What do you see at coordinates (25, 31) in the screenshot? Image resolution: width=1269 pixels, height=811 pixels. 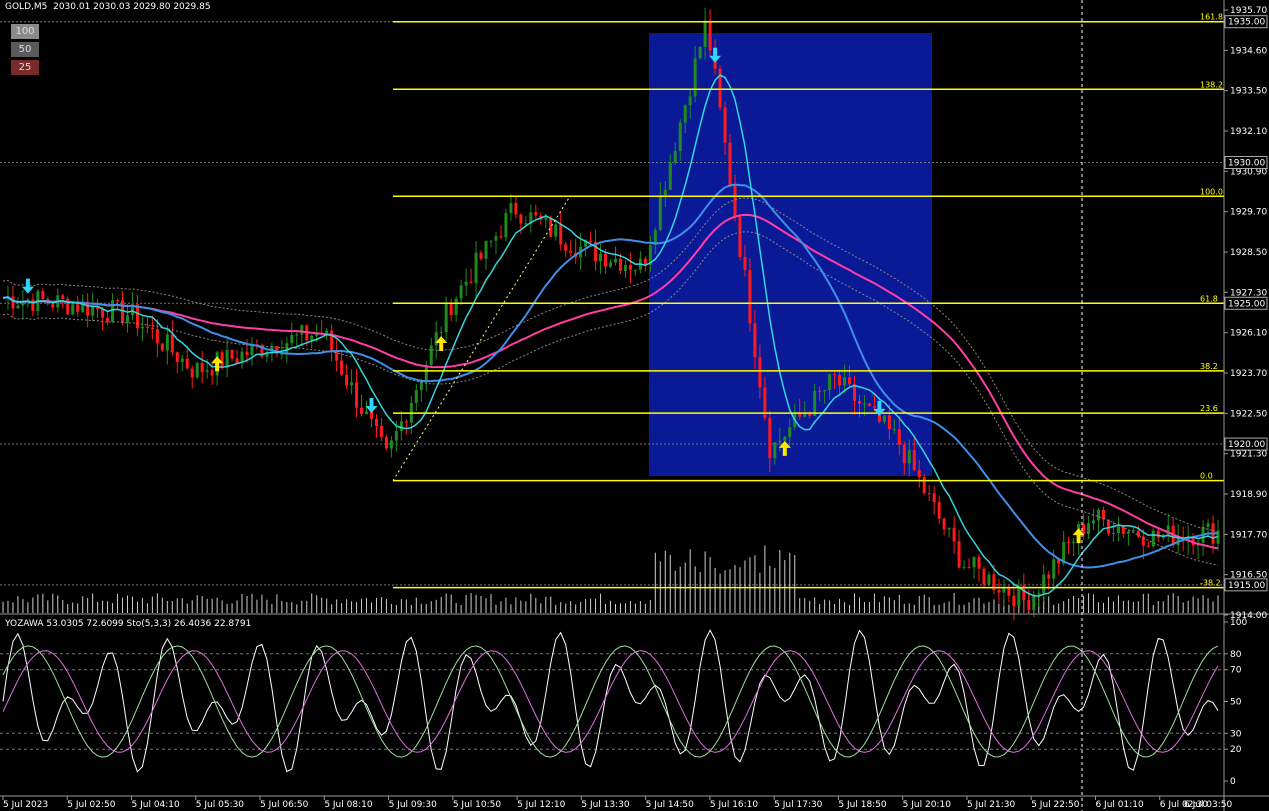 I see `zoom-button-100: 100` at bounding box center [25, 31].